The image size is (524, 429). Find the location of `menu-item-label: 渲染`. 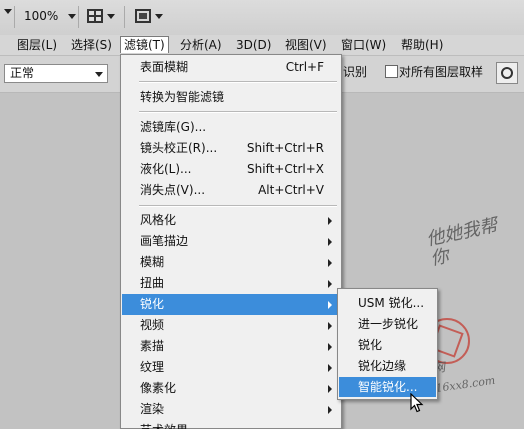

menu-item-label: 渲染 is located at coordinates (152, 409).